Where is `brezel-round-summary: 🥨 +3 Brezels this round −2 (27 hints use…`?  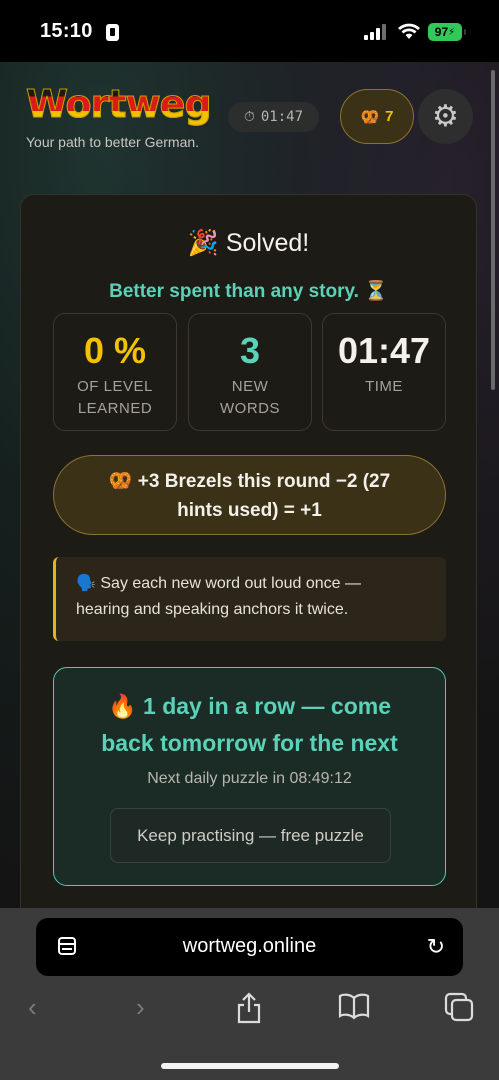 brezel-round-summary: 🥨 +3 Brezels this round −2 (27 hints use… is located at coordinates (249, 495).